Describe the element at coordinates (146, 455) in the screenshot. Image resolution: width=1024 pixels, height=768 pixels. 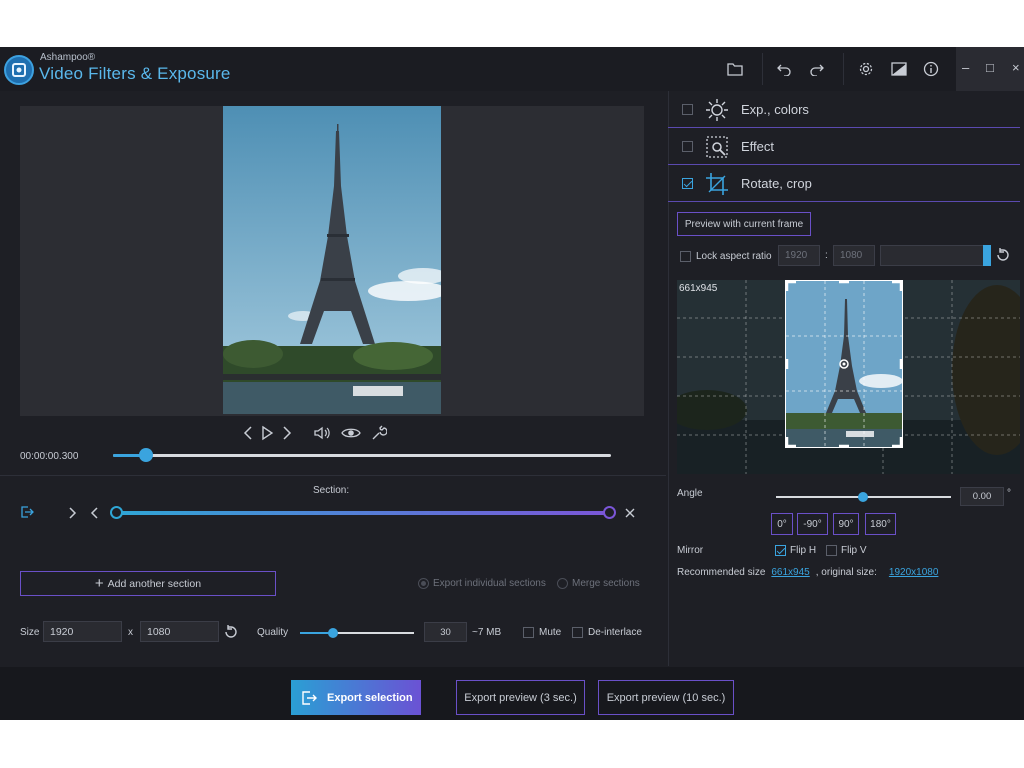
I see `seek-handle` at that location.